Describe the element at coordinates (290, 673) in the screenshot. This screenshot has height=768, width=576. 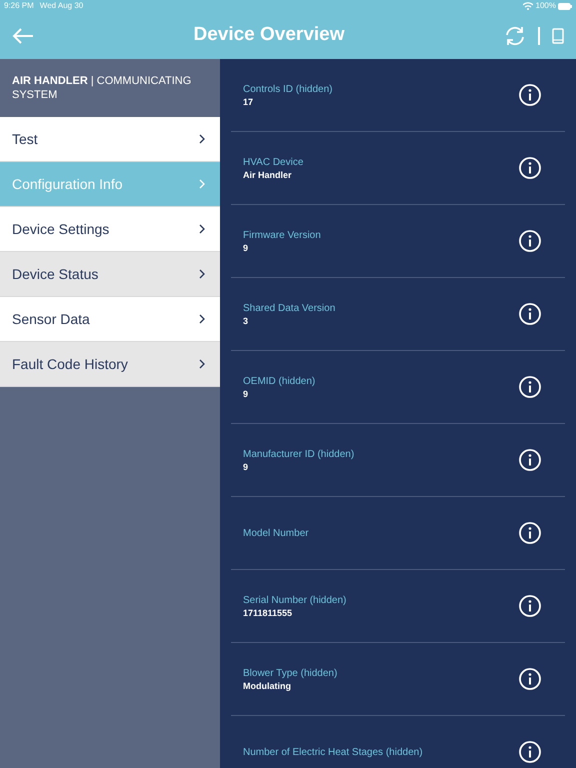
I see `field-label: Blower Type (hidden)` at that location.